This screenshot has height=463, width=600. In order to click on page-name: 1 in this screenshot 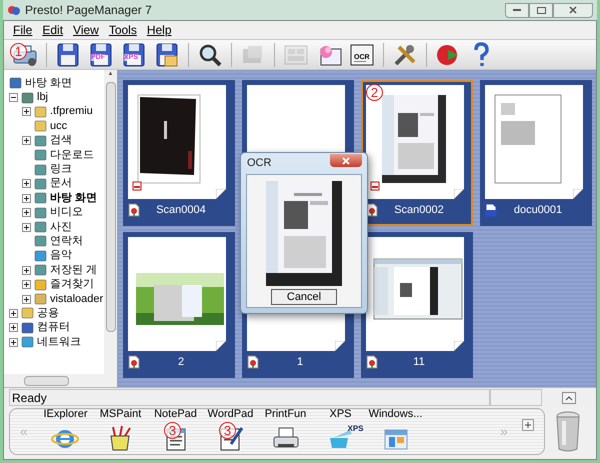, I will do `click(300, 362)`.